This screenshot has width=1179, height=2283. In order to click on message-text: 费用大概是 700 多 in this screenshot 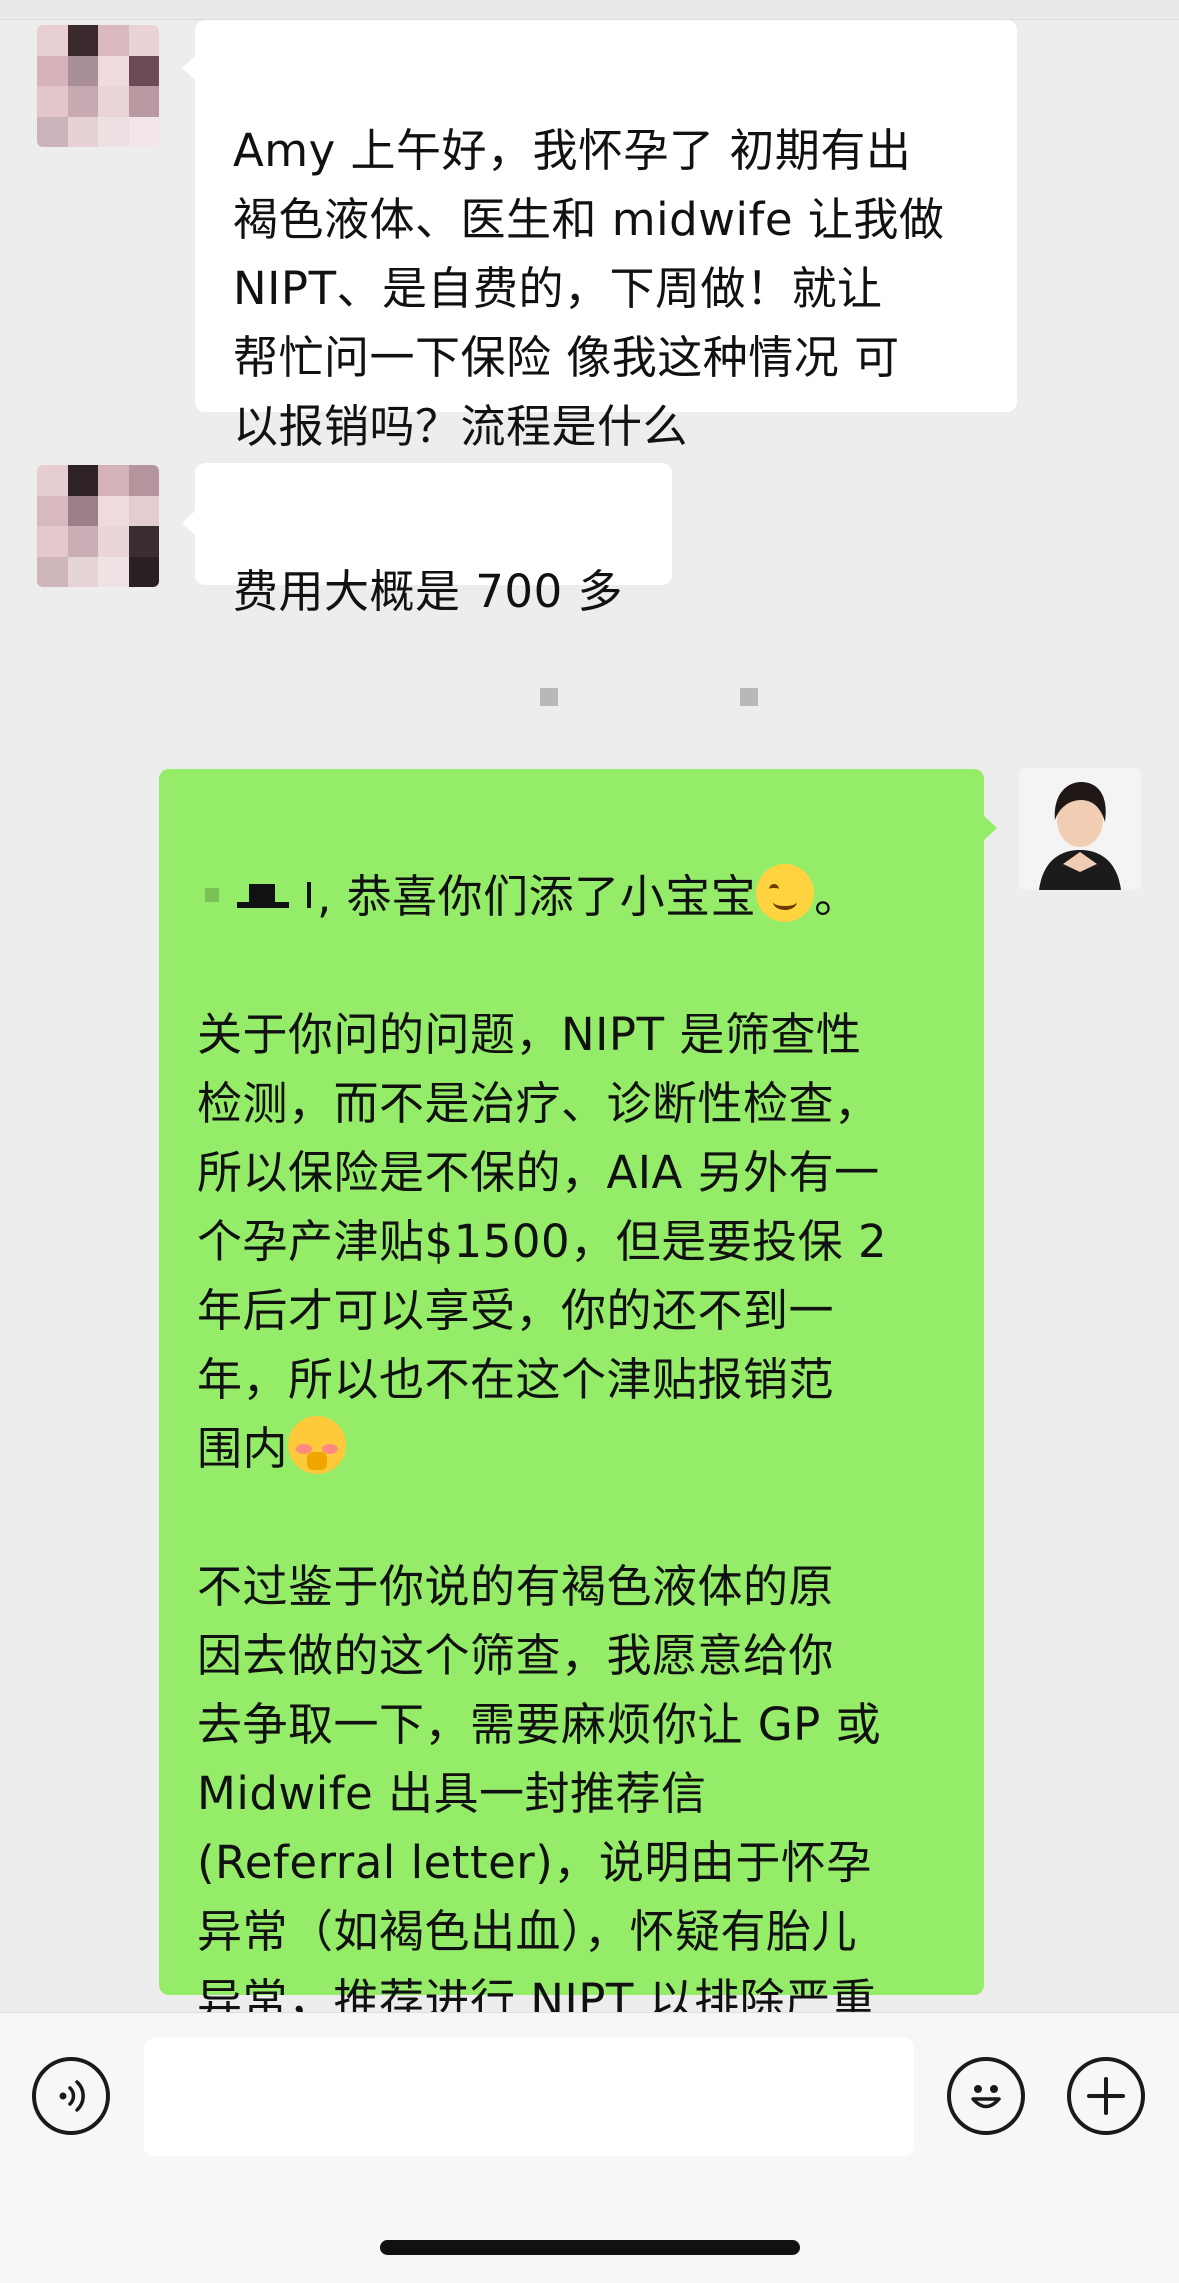, I will do `click(428, 591)`.